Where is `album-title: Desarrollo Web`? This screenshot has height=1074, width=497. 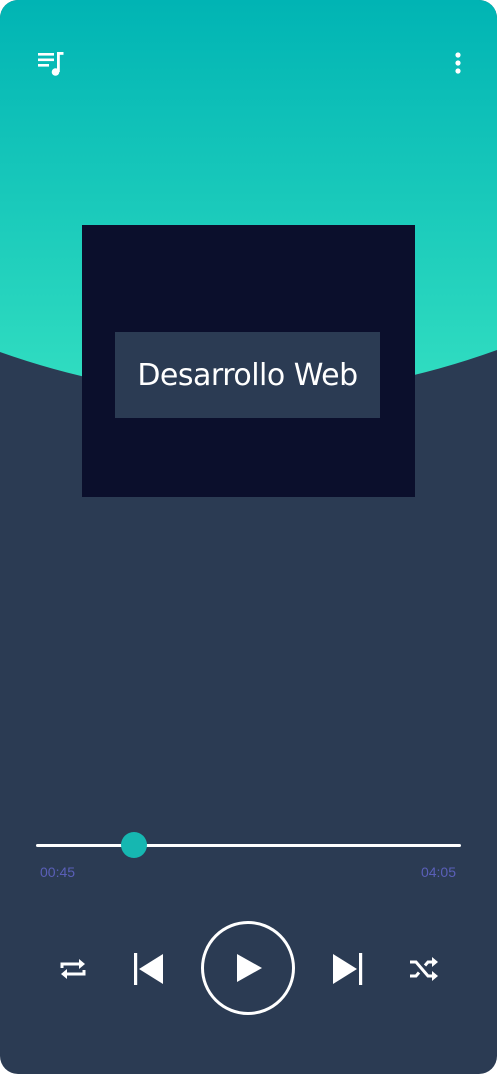 album-title: Desarrollo Web is located at coordinates (247, 375).